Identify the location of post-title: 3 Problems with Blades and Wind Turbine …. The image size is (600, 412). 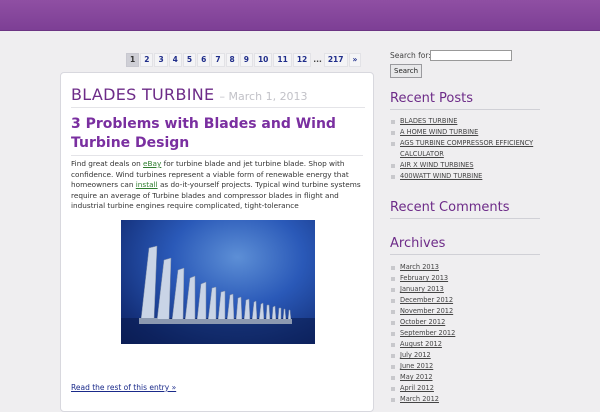
(217, 135).